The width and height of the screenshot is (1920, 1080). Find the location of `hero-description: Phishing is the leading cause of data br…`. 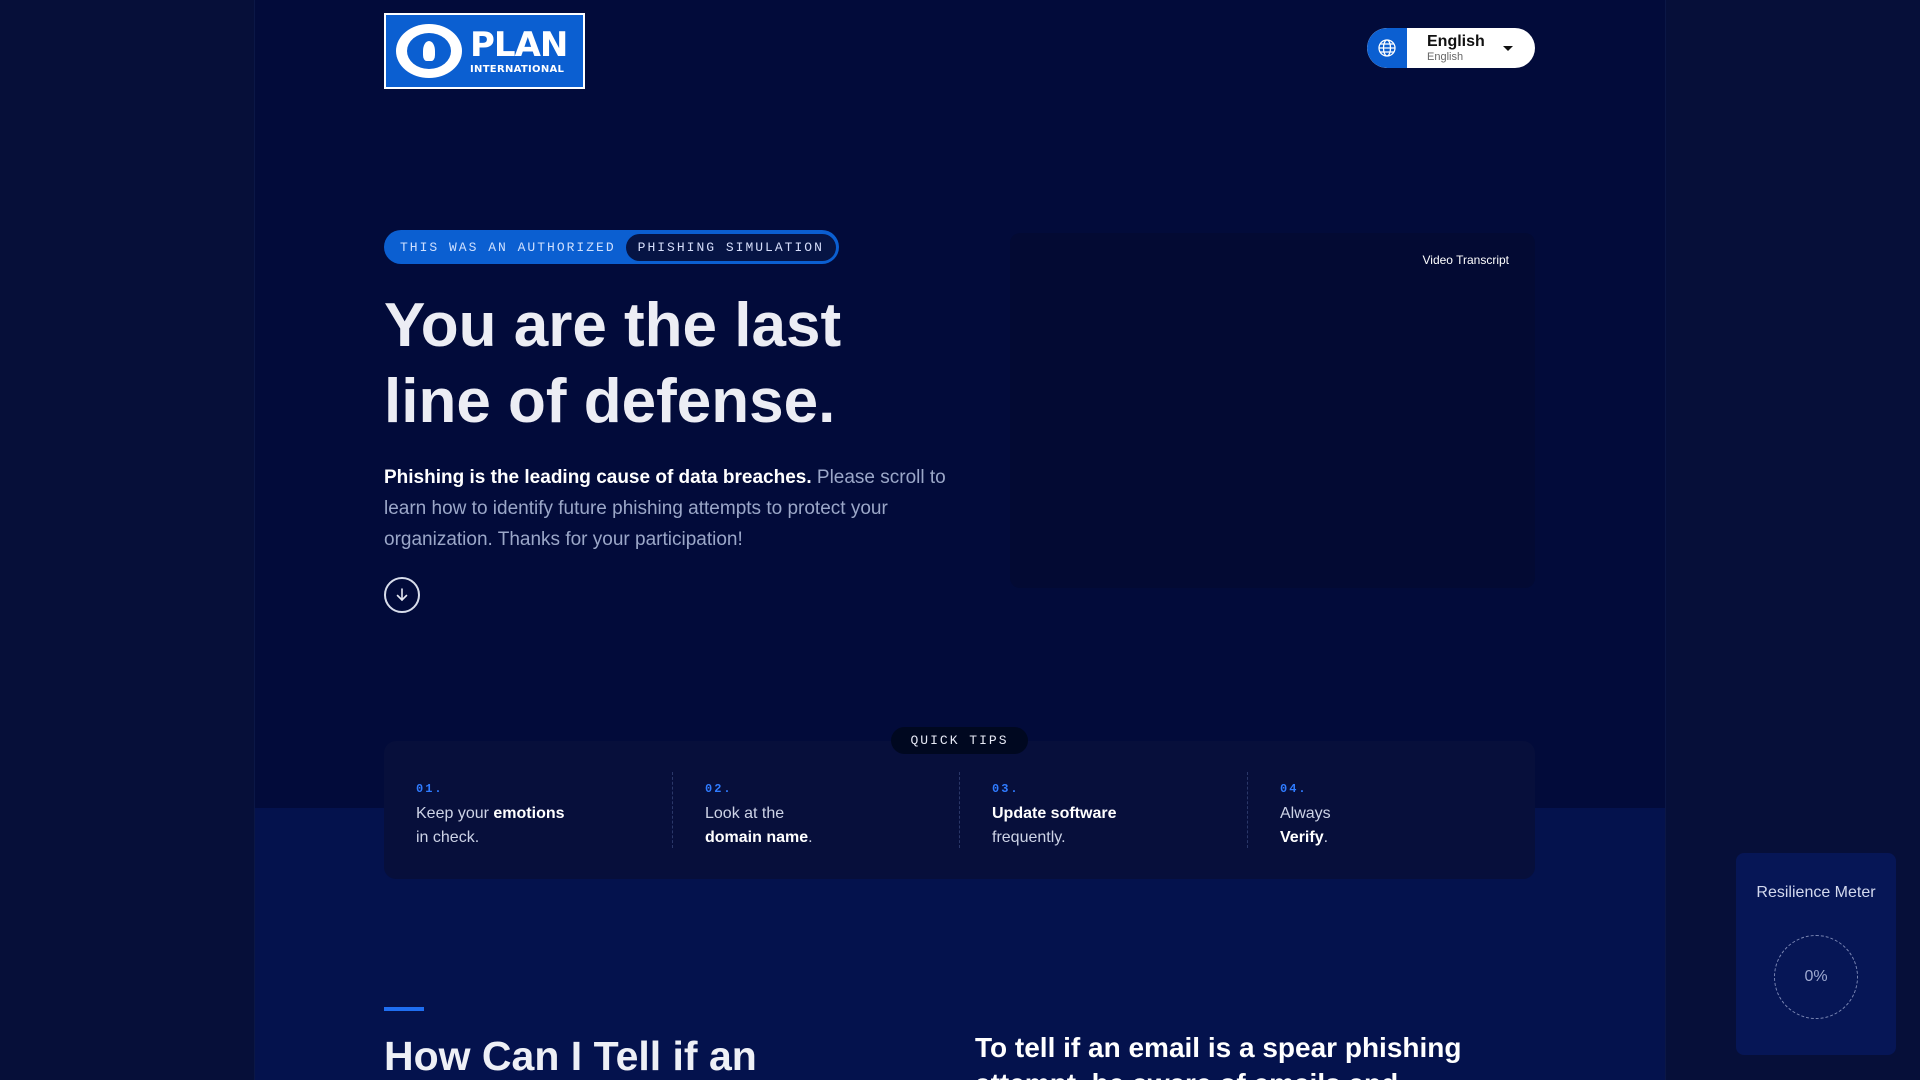

hero-description: Phishing is the leading cause of data br… is located at coordinates (674, 508).